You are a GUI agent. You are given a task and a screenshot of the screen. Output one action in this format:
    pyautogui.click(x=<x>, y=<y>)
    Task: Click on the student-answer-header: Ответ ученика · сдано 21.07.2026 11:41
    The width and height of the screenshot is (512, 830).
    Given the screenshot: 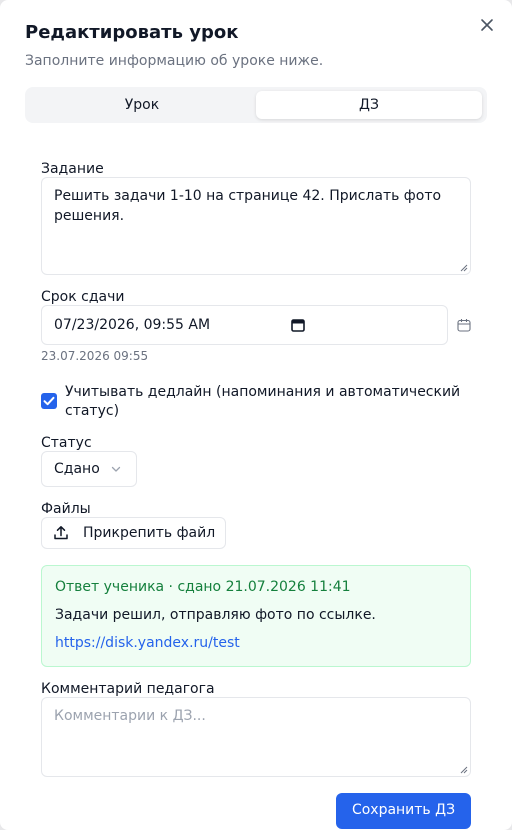 What is the action you would take?
    pyautogui.click(x=203, y=587)
    